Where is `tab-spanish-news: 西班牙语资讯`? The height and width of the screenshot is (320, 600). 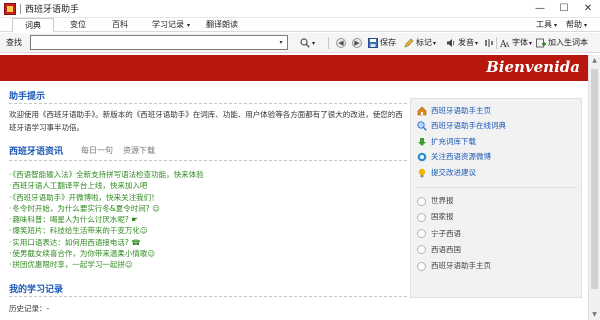
tab-spanish-news: 西班牙语资讯 is located at coordinates (36, 150).